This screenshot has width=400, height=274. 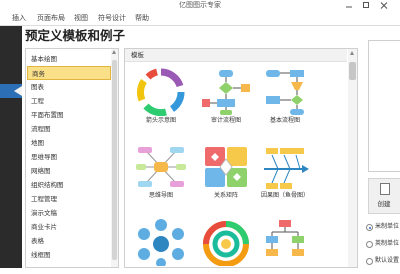 What do you see at coordinates (226, 92) in the screenshot?
I see `audit-flowchart-icon` at bounding box center [226, 92].